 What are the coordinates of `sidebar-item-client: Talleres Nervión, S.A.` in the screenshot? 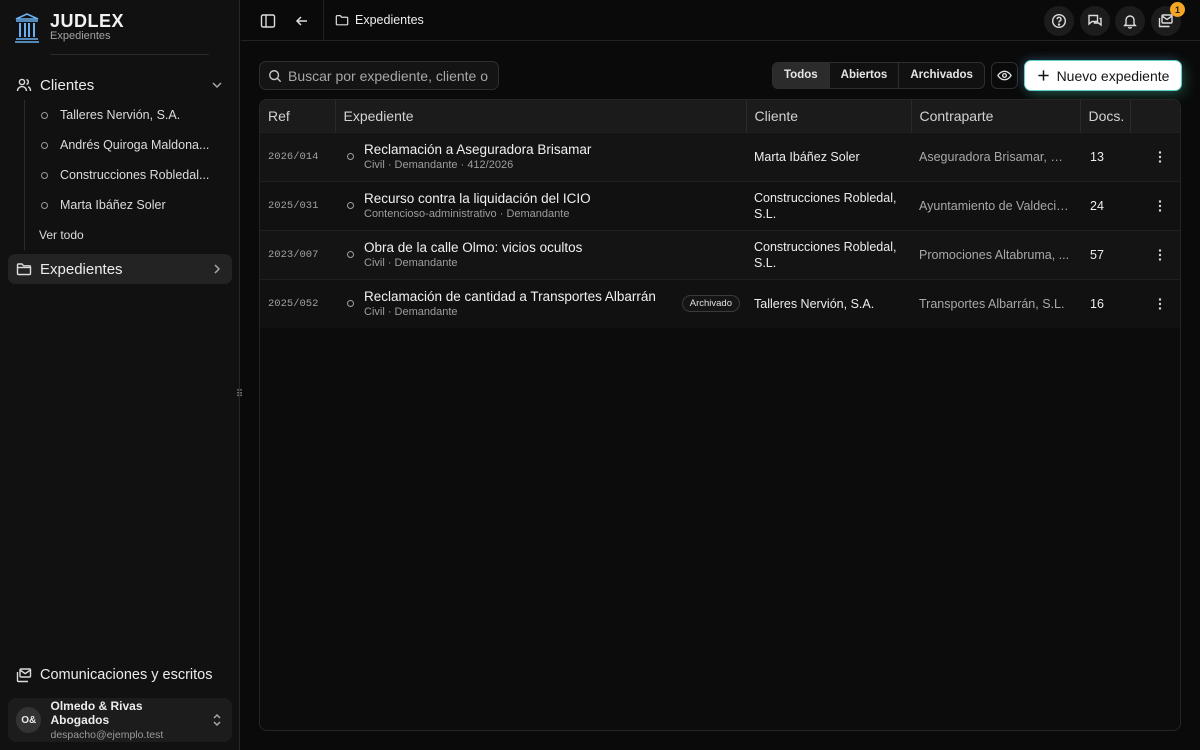 It's located at (128, 115).